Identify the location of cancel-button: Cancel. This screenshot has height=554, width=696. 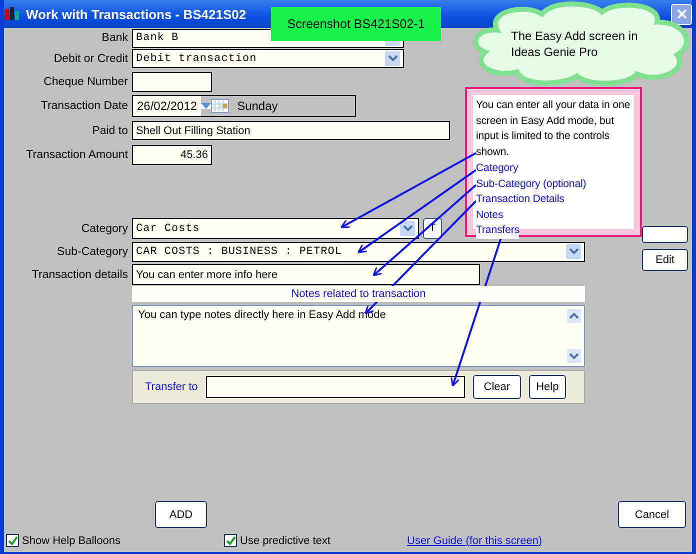
(652, 514).